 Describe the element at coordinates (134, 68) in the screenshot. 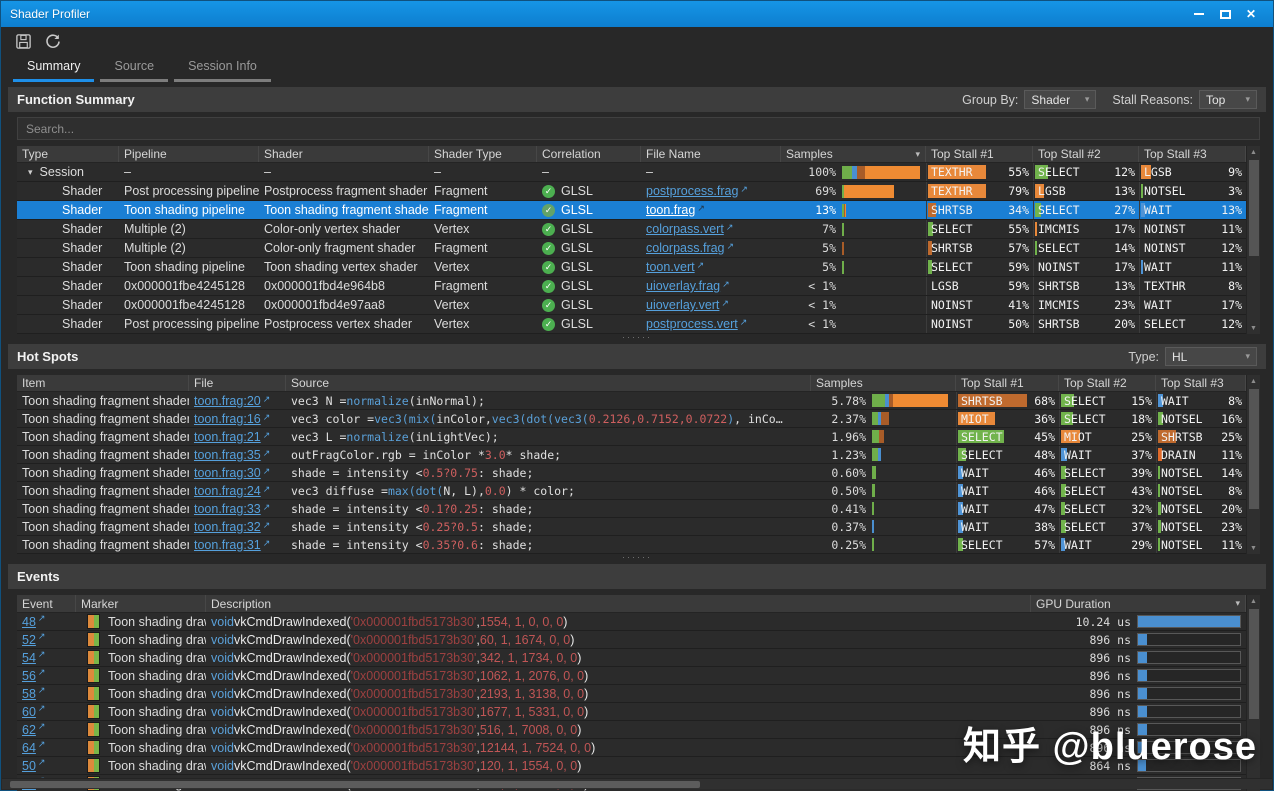

I see `tab-source: Source` at that location.